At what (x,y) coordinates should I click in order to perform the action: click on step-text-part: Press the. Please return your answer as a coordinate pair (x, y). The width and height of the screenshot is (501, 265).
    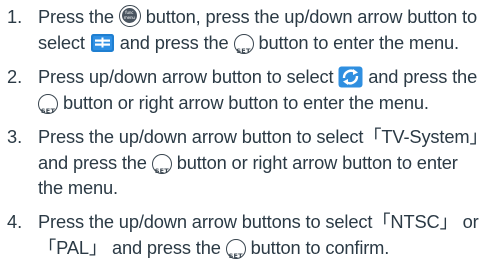
    Looking at the image, I should click on (76, 16).